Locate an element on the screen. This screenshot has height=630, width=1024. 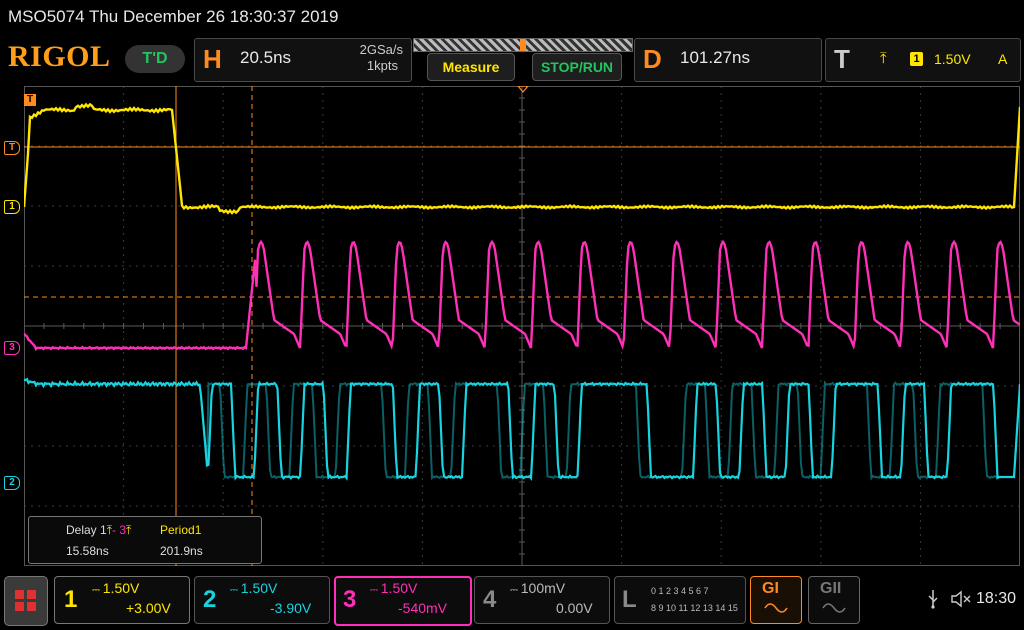
ch3-scale: ⎓ 1.50V is located at coordinates (393, 588).